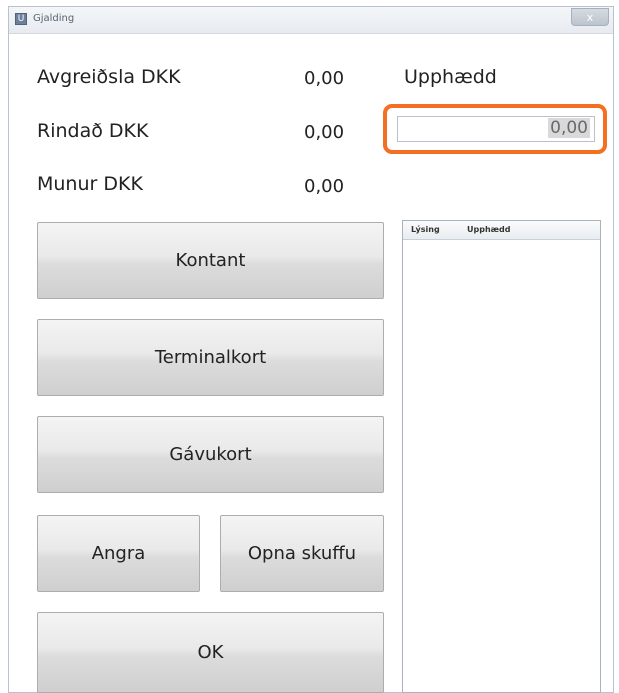 This screenshot has height=693, width=619. I want to click on amount-highlight: 0,00, so click(495, 129).